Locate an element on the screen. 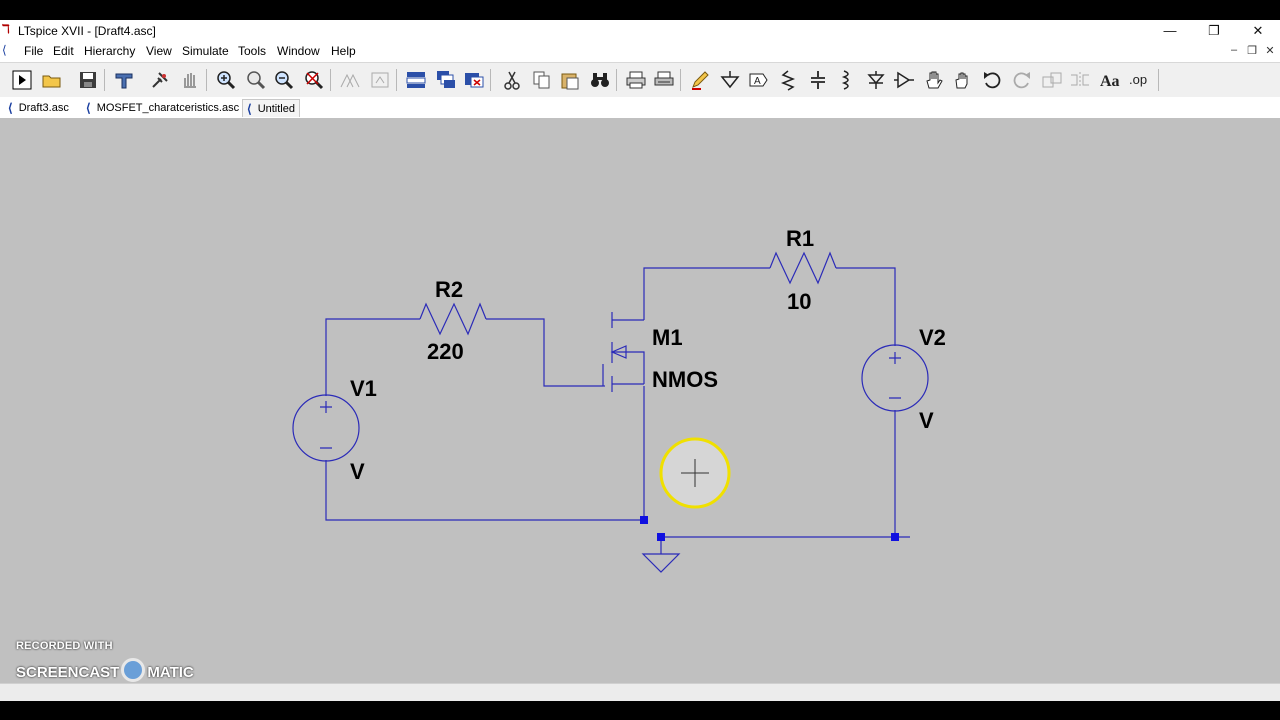  window-title: LTspice XVII - [Draft4.asc] is located at coordinates (87, 31).